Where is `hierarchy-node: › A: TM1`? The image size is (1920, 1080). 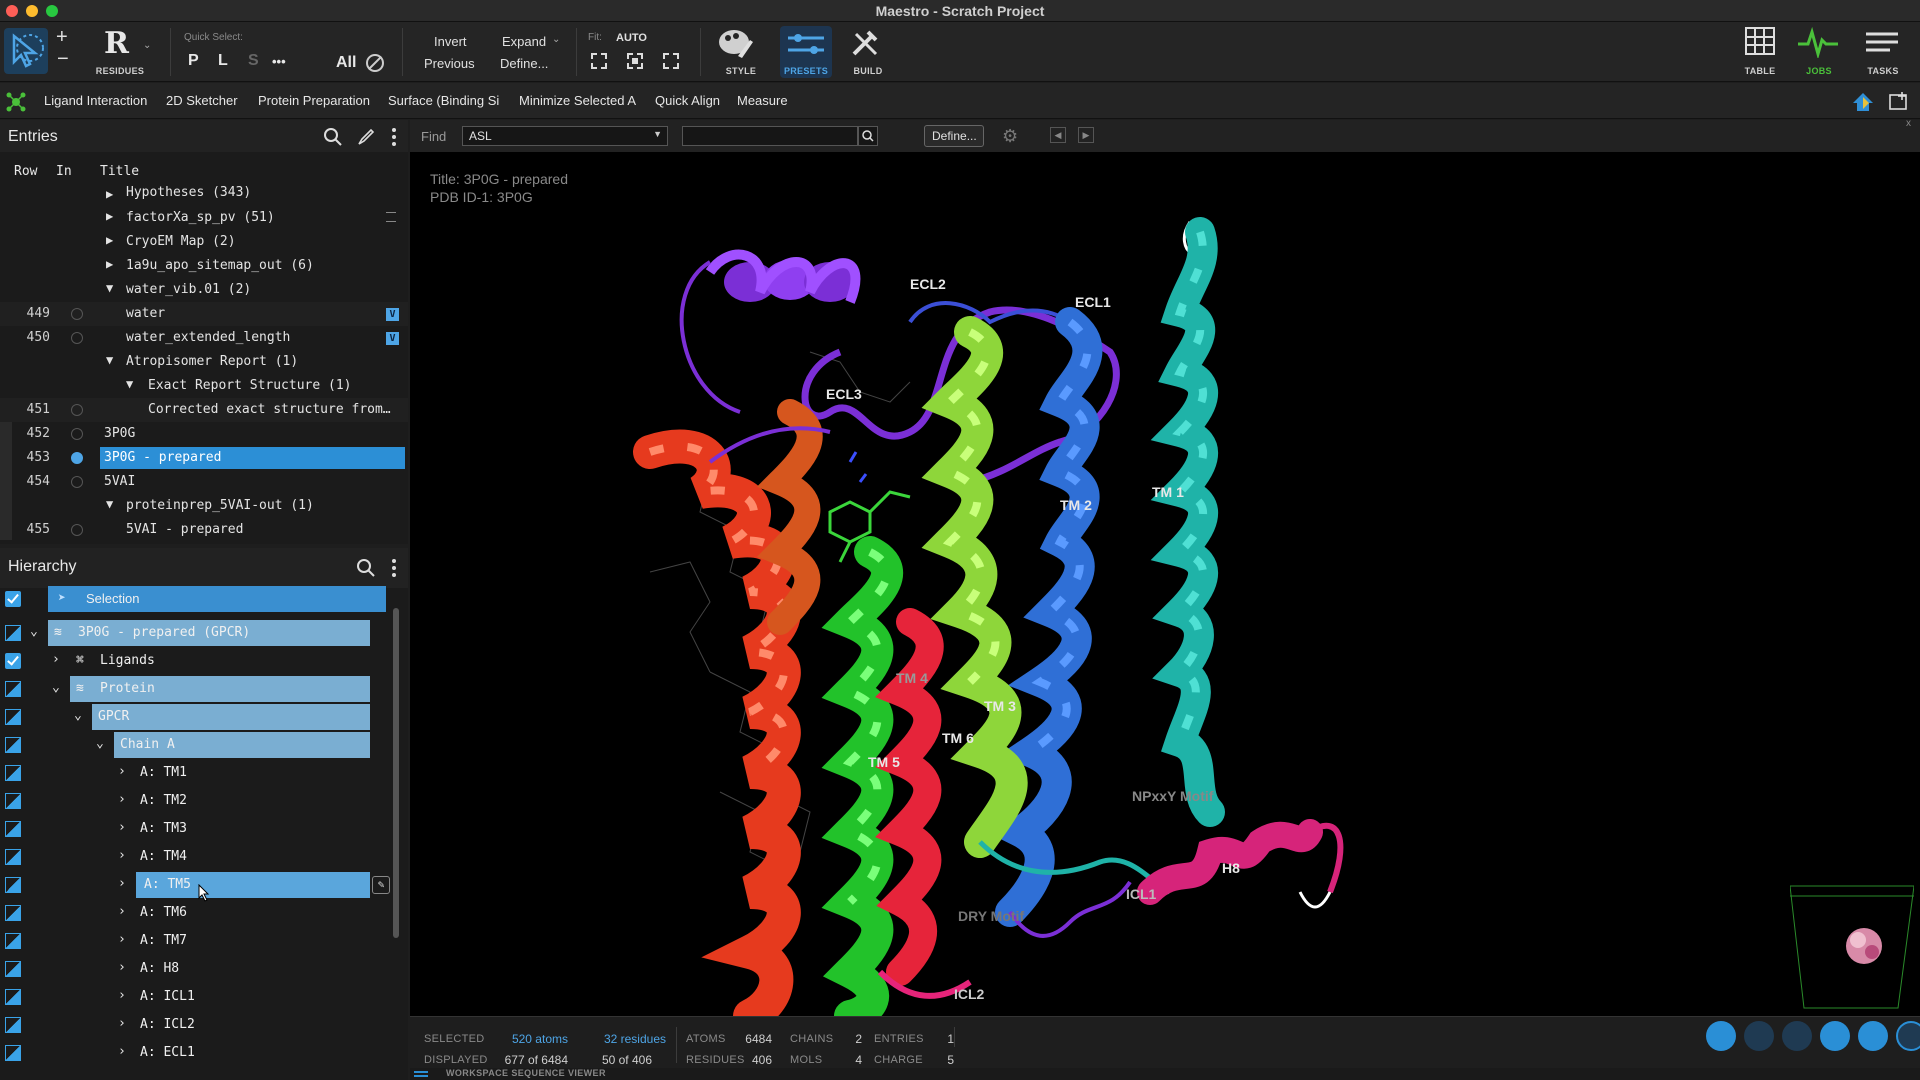 hierarchy-node: › A: TM1 is located at coordinates (204, 773).